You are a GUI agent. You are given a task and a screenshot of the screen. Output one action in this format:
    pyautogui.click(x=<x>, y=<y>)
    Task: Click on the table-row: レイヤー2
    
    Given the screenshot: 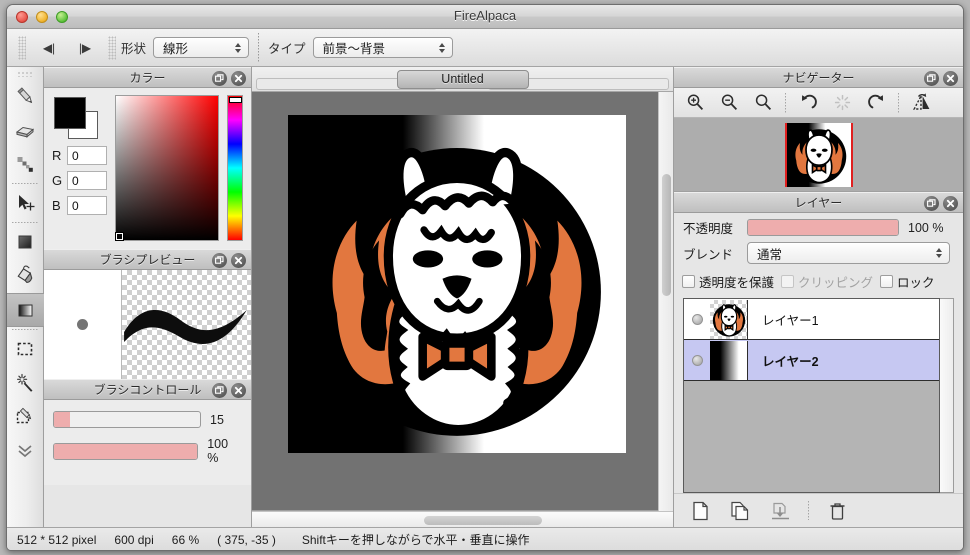 What is the action you would take?
    pyautogui.click(x=811, y=360)
    